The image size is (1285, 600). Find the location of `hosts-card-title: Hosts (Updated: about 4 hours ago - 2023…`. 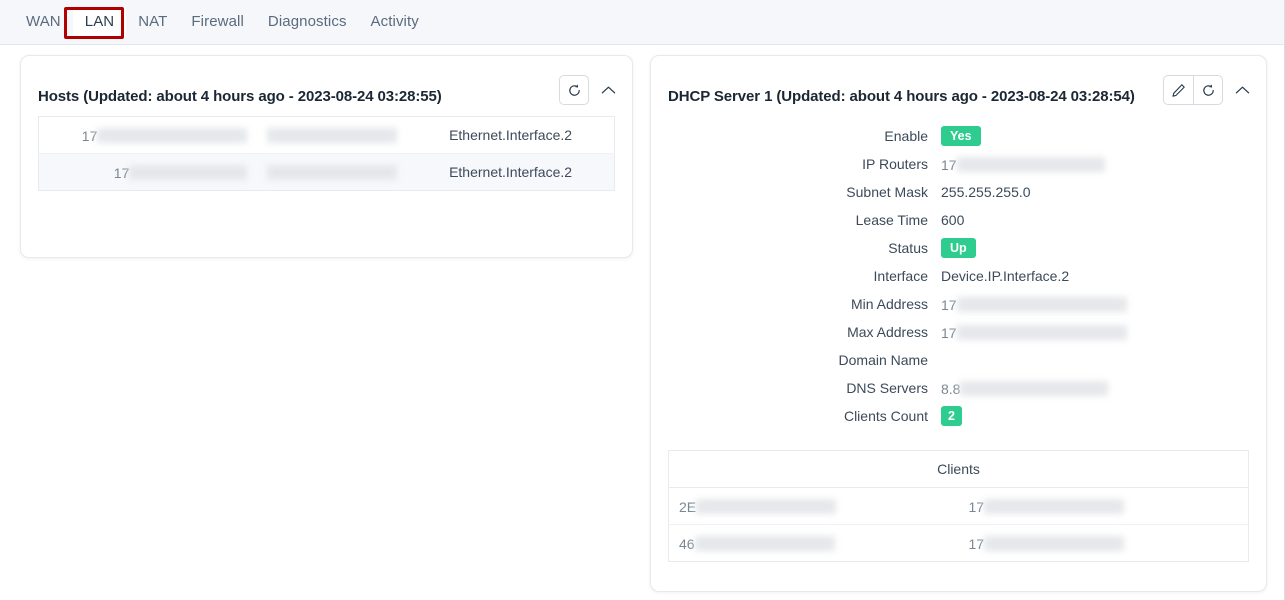

hosts-card-title: Hosts (Updated: about 4 hours ago - 2023… is located at coordinates (240, 96).